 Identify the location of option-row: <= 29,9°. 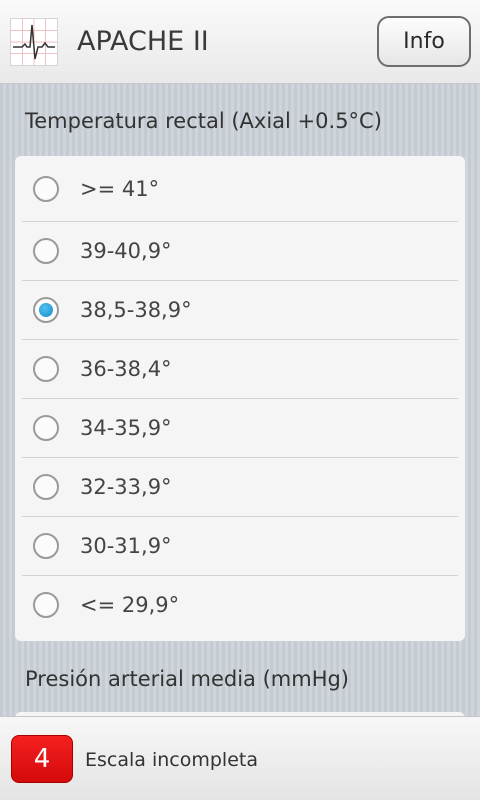
(240, 605).